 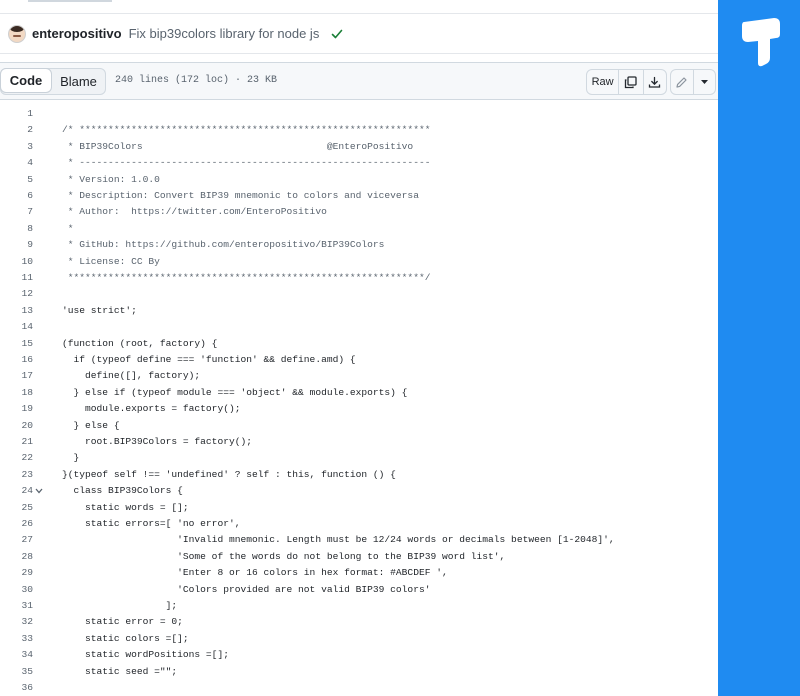 I want to click on line-number: 5, so click(x=16, y=180).